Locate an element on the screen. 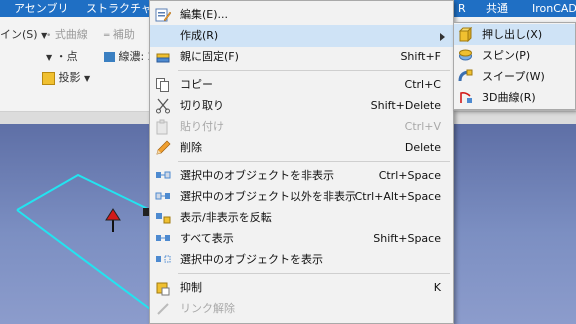 This screenshot has height=324, width=576. line-style-label: 式曲線 is located at coordinates (71, 34).